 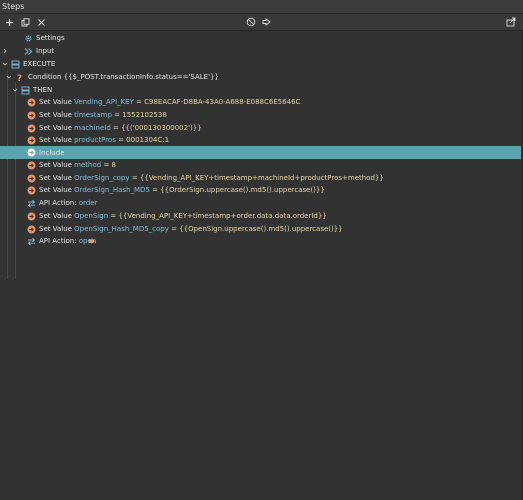 I want to click on step-variable: OrderSign_copy, so click(x=102, y=178).